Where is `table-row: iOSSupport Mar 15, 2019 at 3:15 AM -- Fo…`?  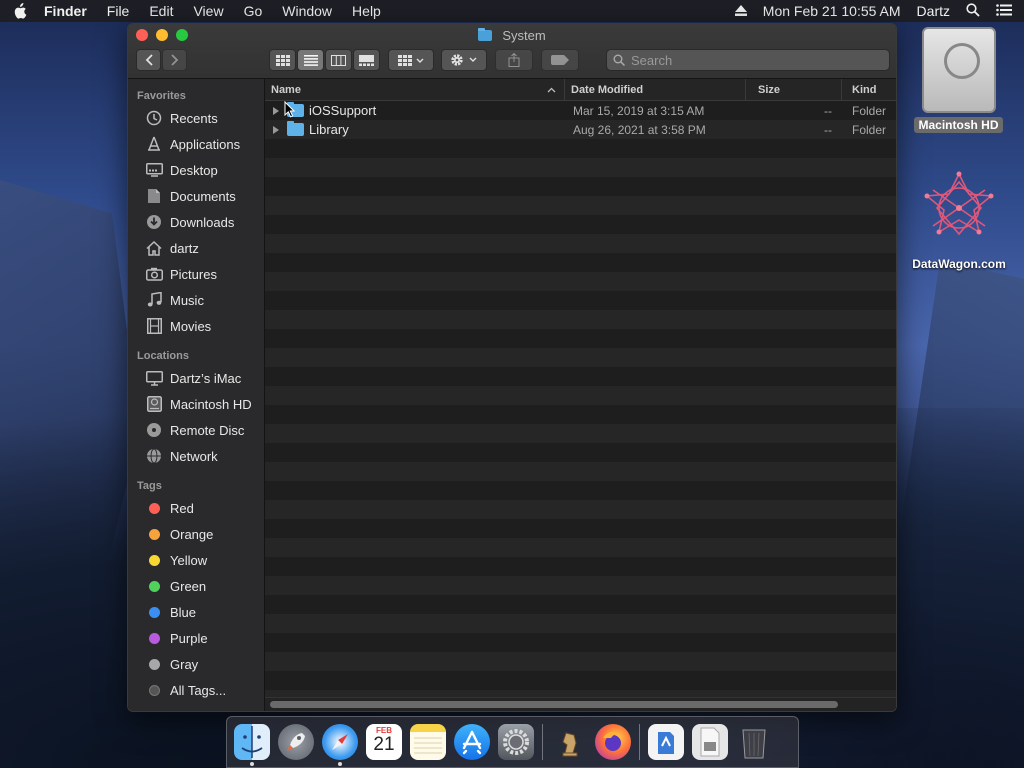 table-row: iOSSupport Mar 15, 2019 at 3:15 AM -- Fo… is located at coordinates (580, 110).